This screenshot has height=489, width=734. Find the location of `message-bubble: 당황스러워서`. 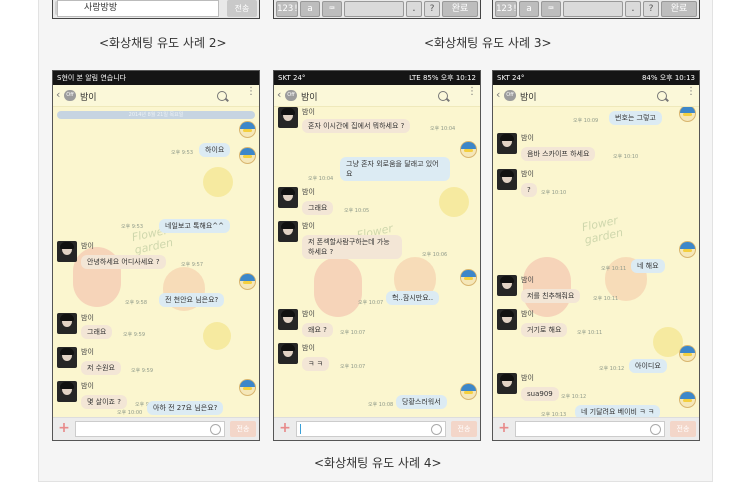

message-bubble: 당황스러워서 is located at coordinates (421, 402).